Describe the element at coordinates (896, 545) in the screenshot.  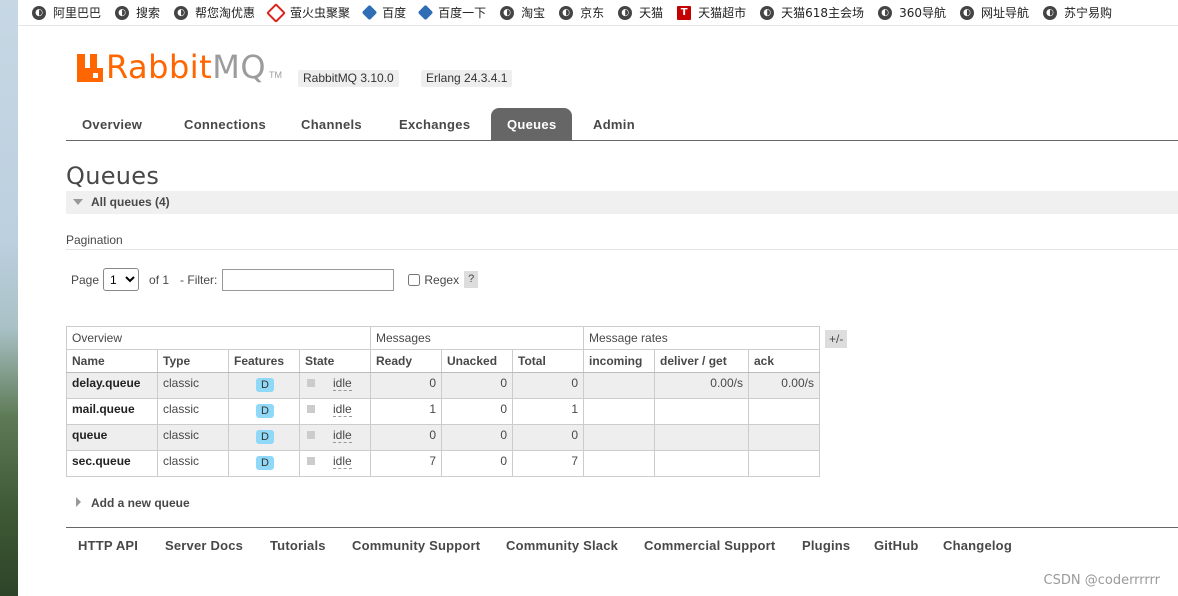
I see `footer-link-github: GitHub` at that location.